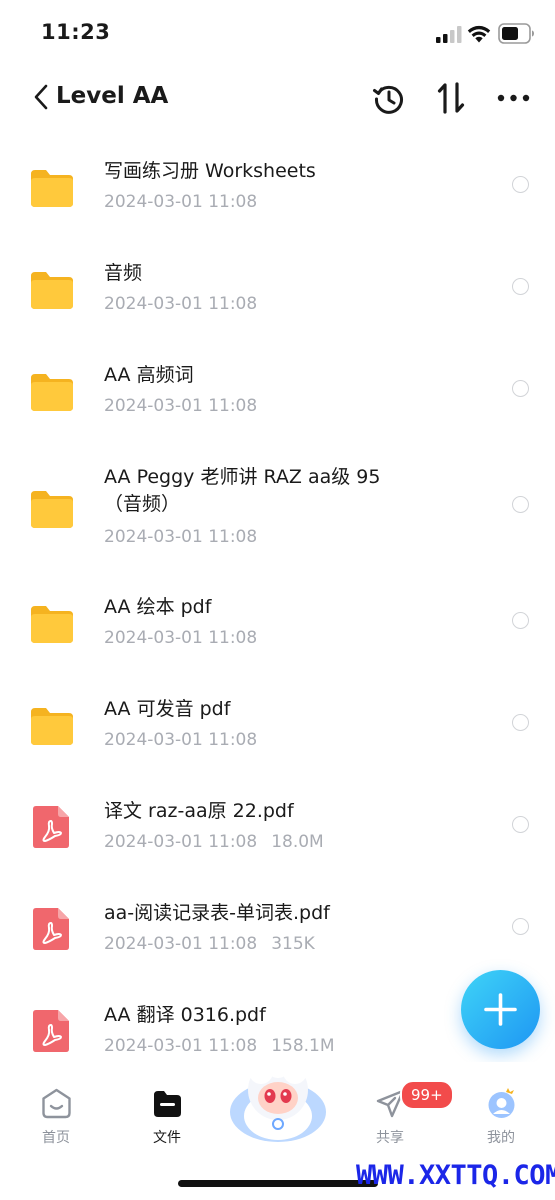 This screenshot has height=1200, width=555. Describe the element at coordinates (167, 709) in the screenshot. I see `file-name: AA 可发音 pdf` at that location.